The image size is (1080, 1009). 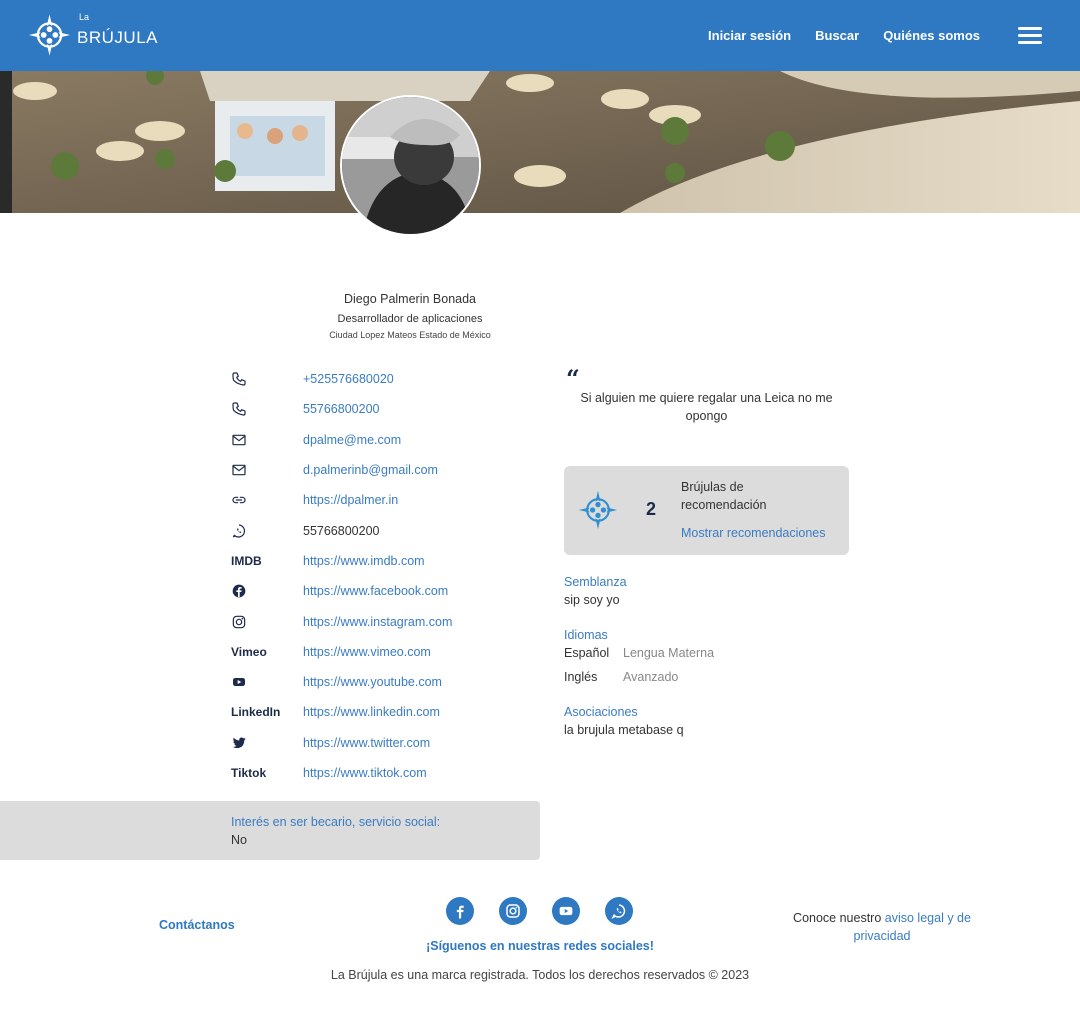 What do you see at coordinates (410, 319) in the screenshot?
I see `profile-role: Desarrollador de aplicaciones` at bounding box center [410, 319].